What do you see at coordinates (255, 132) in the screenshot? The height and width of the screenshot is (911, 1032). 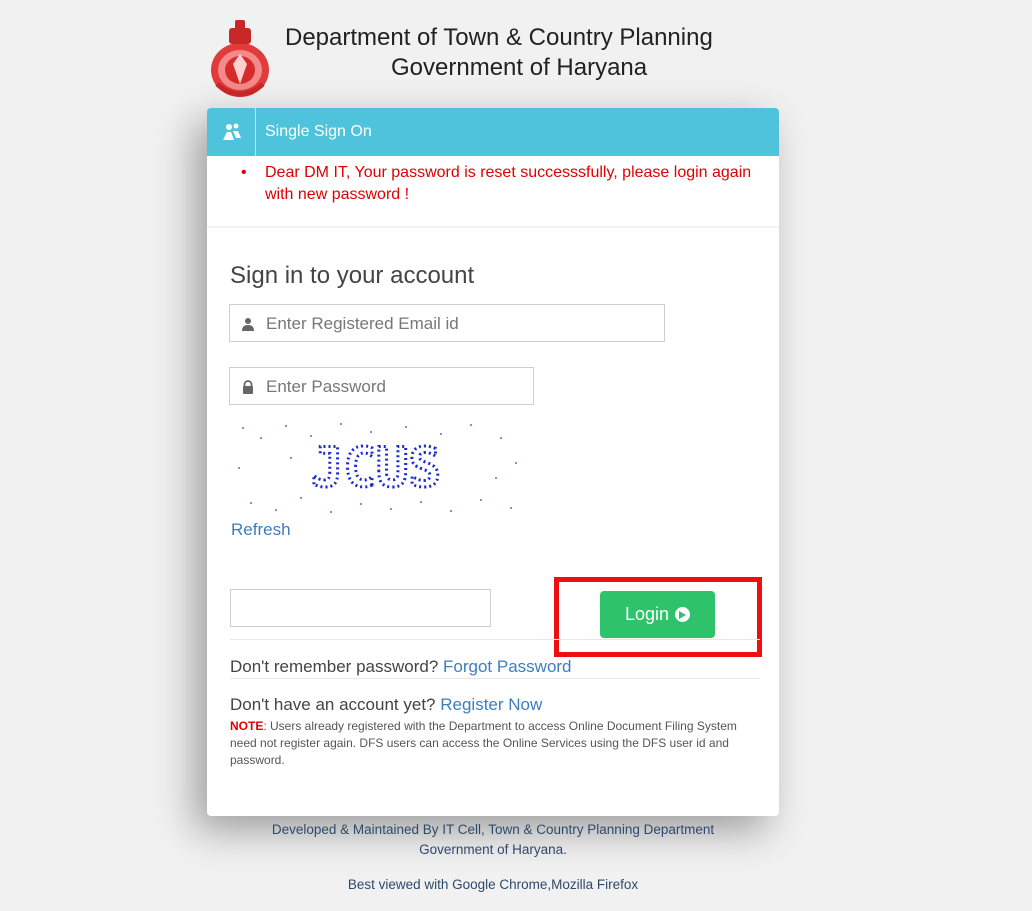 I see `header-separator` at bounding box center [255, 132].